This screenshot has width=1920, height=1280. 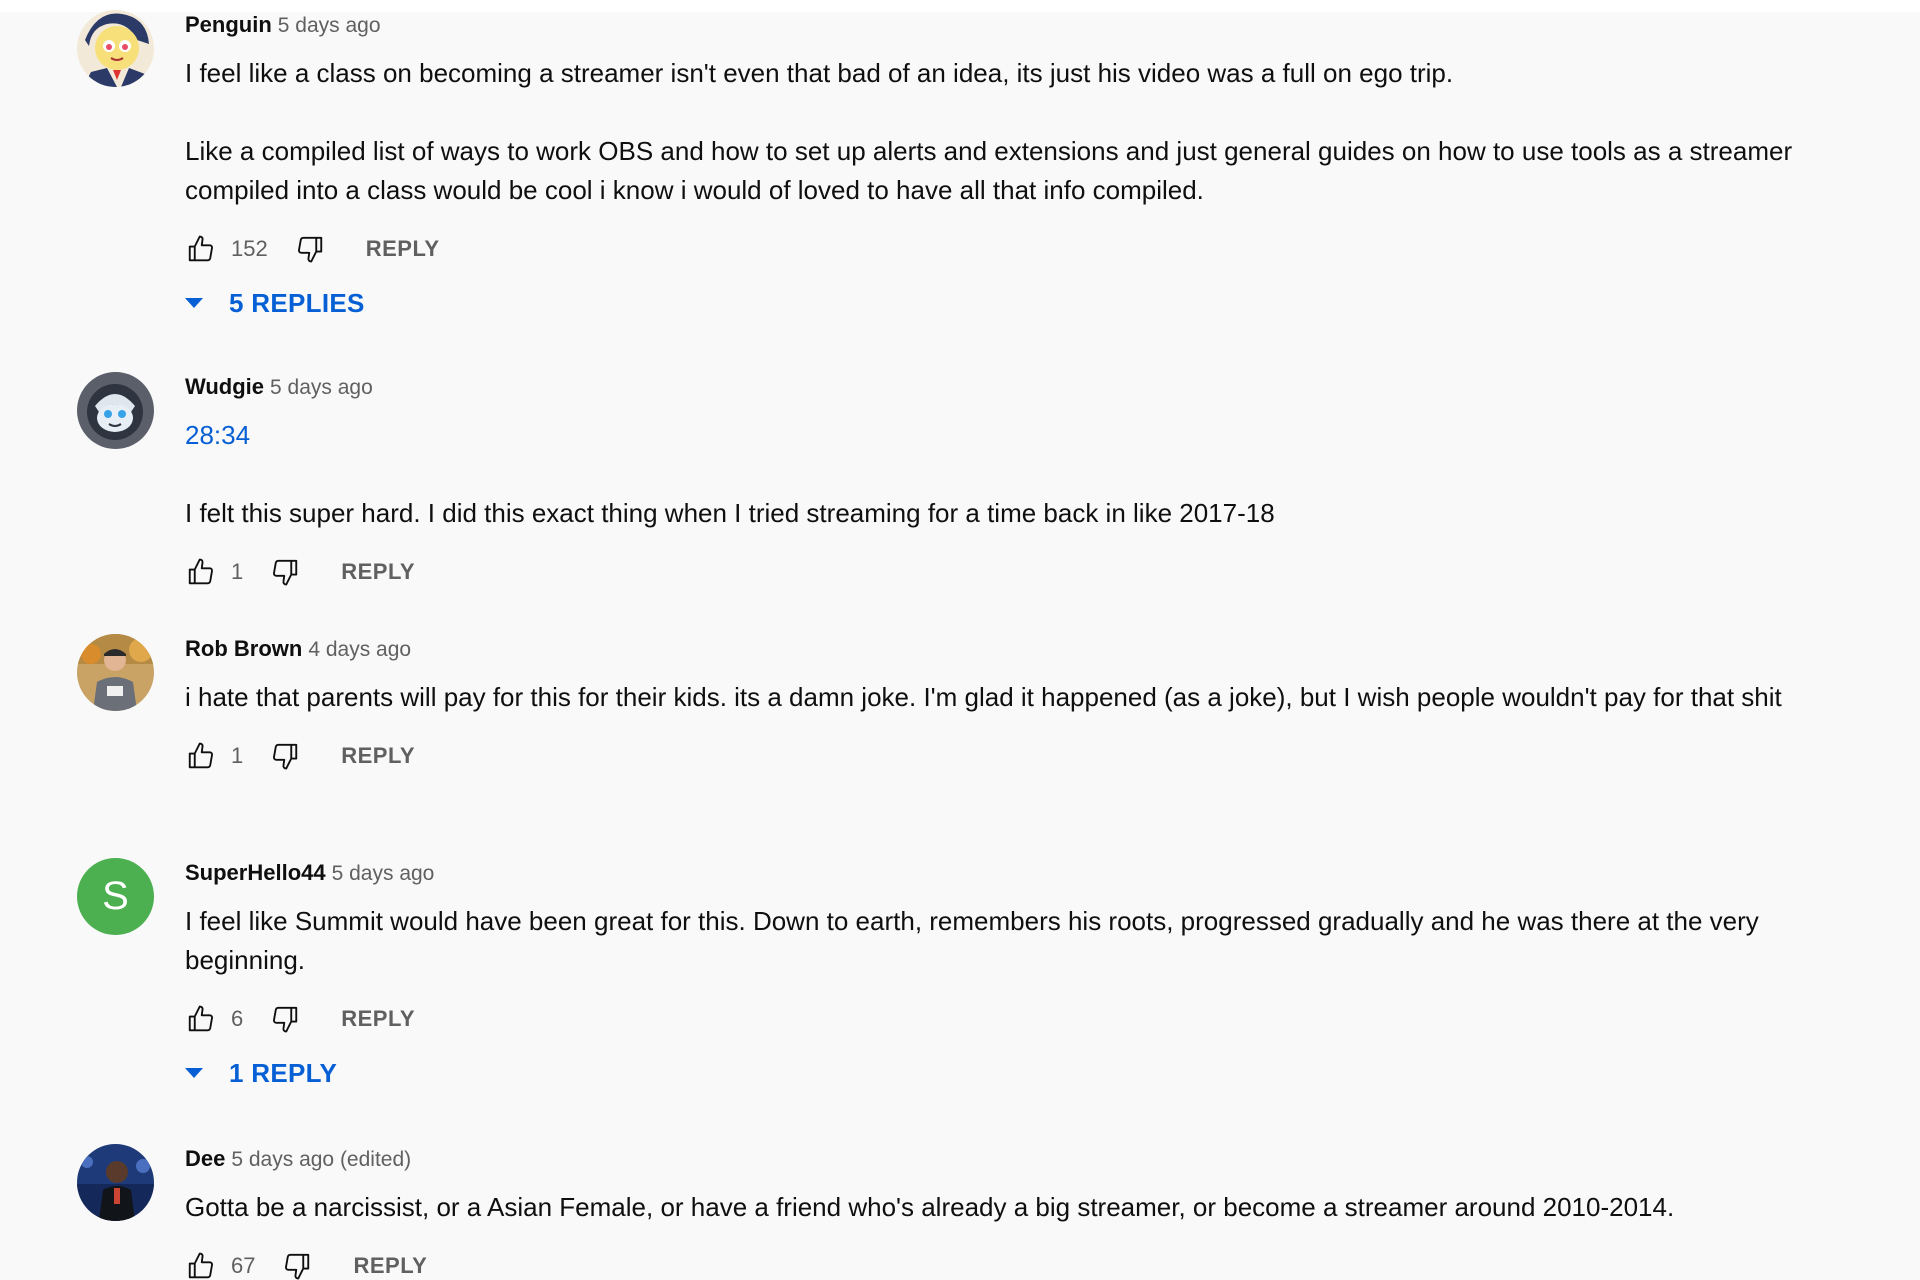 I want to click on comment-actions: 152 REPLY, so click(x=1010, y=249).